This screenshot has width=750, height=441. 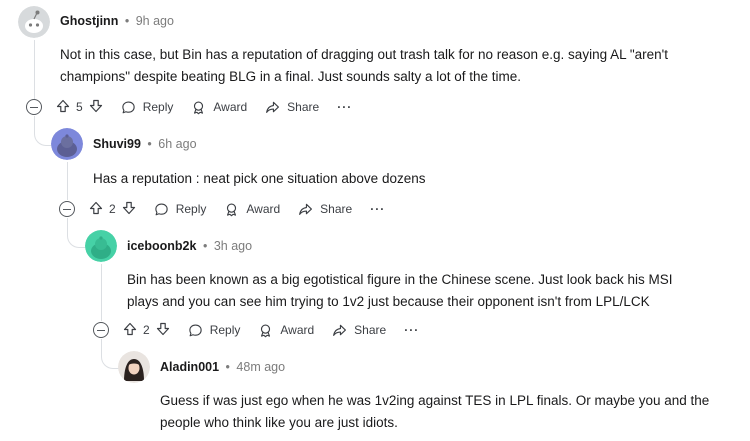 I want to click on timestamp: 6h ago, so click(x=177, y=144).